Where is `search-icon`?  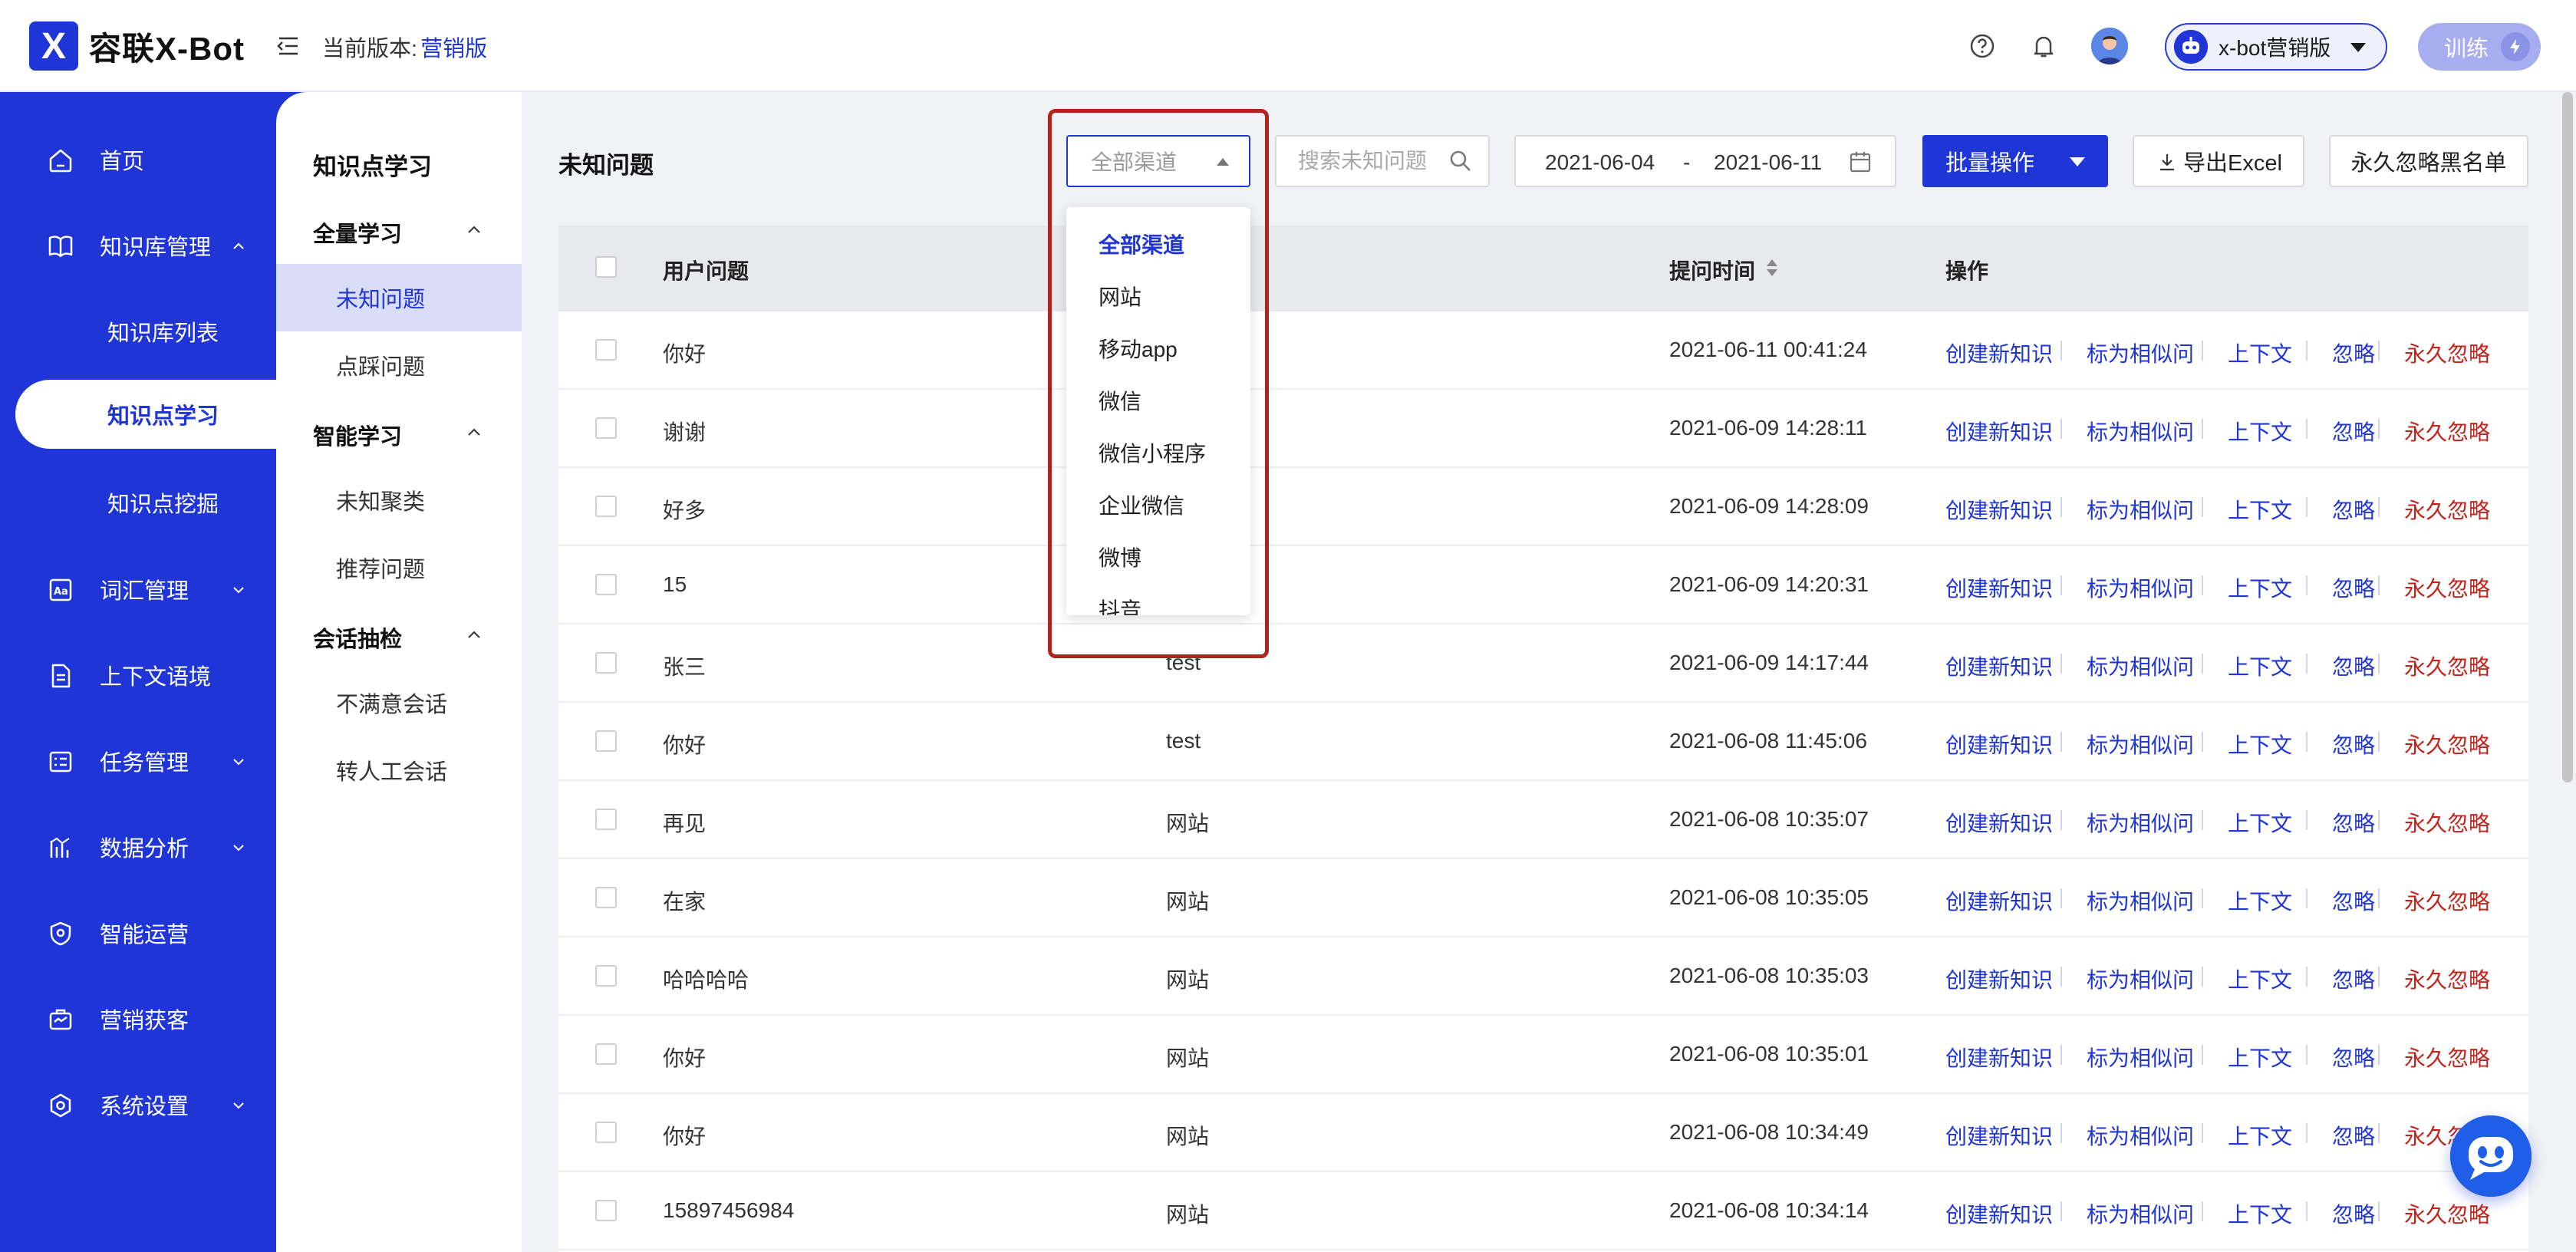
search-icon is located at coordinates (1460, 161).